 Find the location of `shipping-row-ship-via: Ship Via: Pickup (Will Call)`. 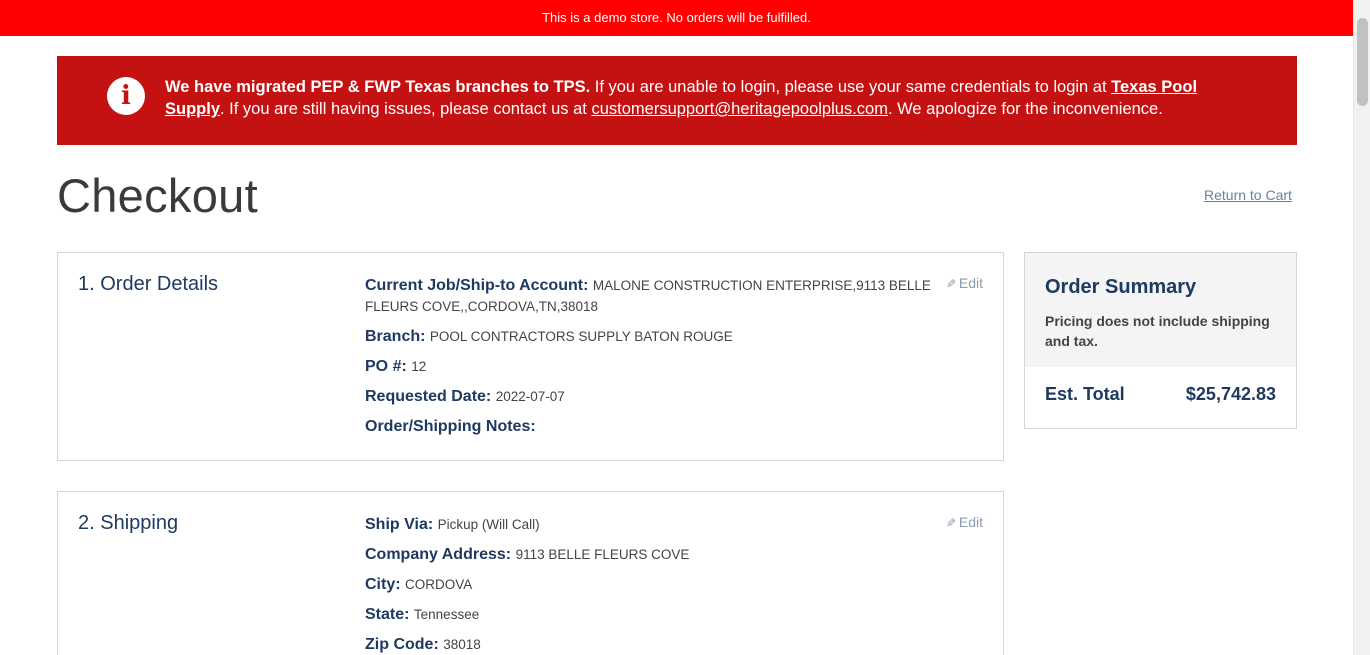

shipping-row-ship-via: Ship Via: Pickup (Will Call) is located at coordinates (652, 524).